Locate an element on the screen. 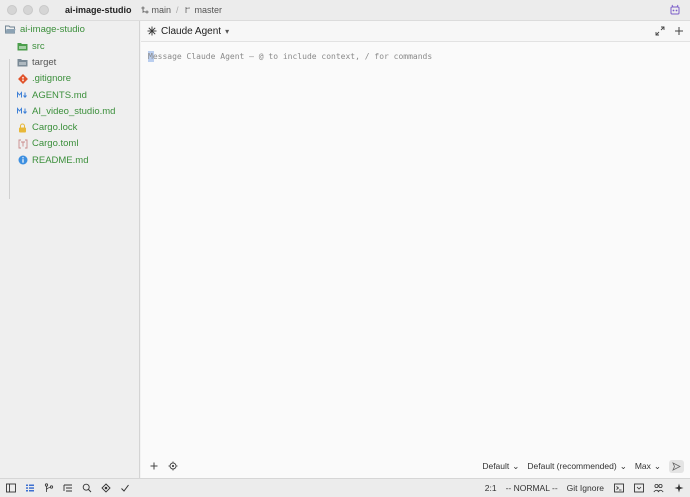  tree-item-label: AGENTS.md is located at coordinates (59, 95).